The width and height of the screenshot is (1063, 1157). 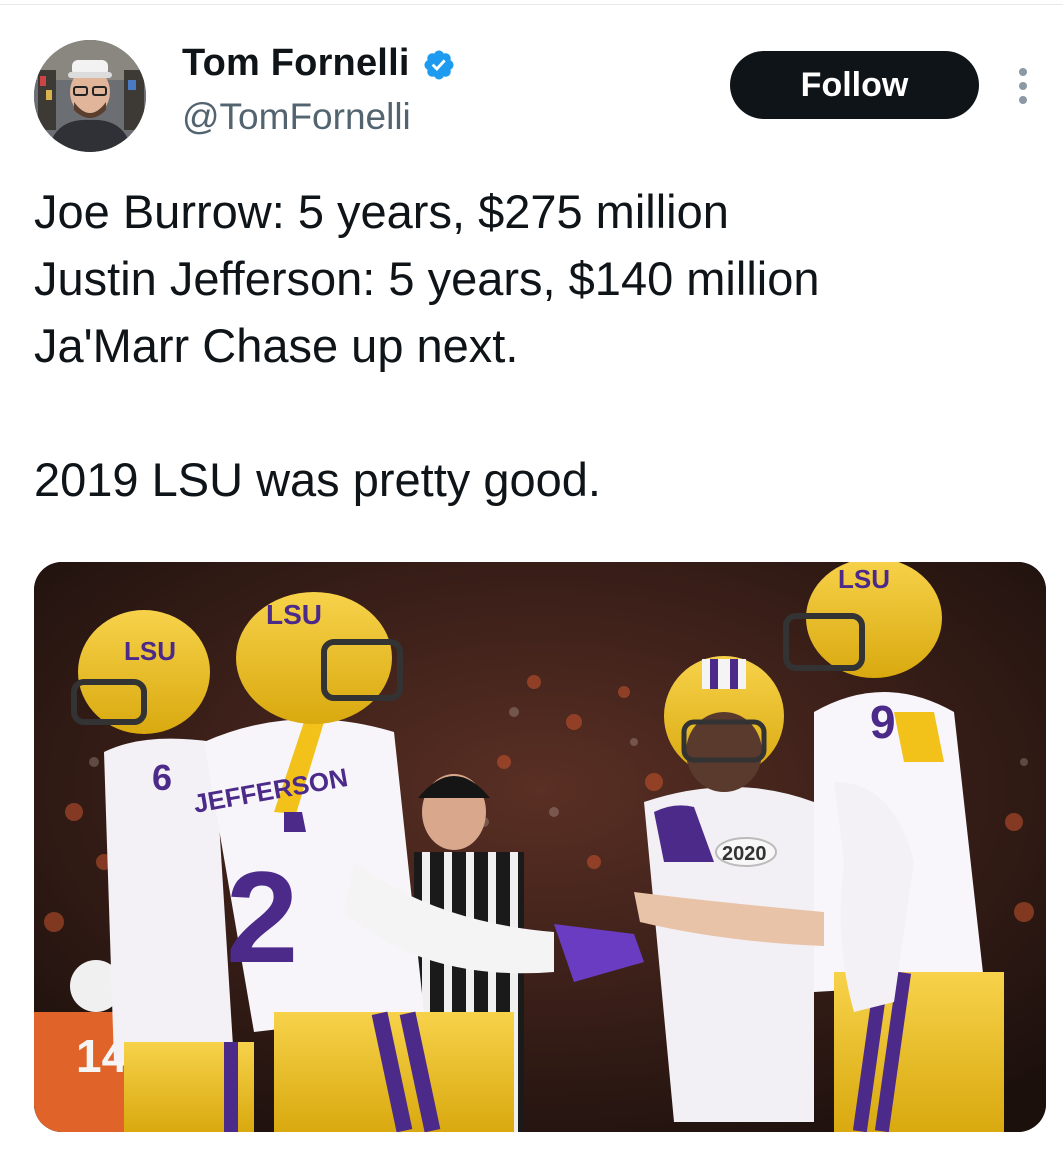 What do you see at coordinates (864, 579) in the screenshot?
I see `helmet-right-logo: LSU` at bounding box center [864, 579].